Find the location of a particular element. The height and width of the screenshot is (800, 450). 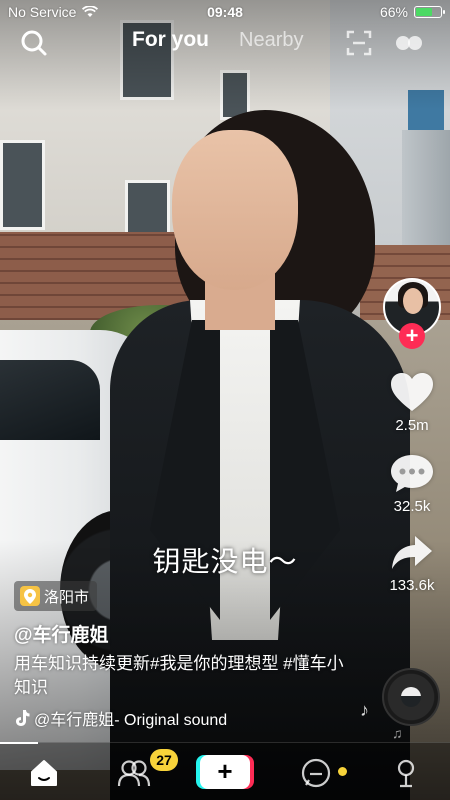

tab-nearby: Nearby is located at coordinates (271, 40).